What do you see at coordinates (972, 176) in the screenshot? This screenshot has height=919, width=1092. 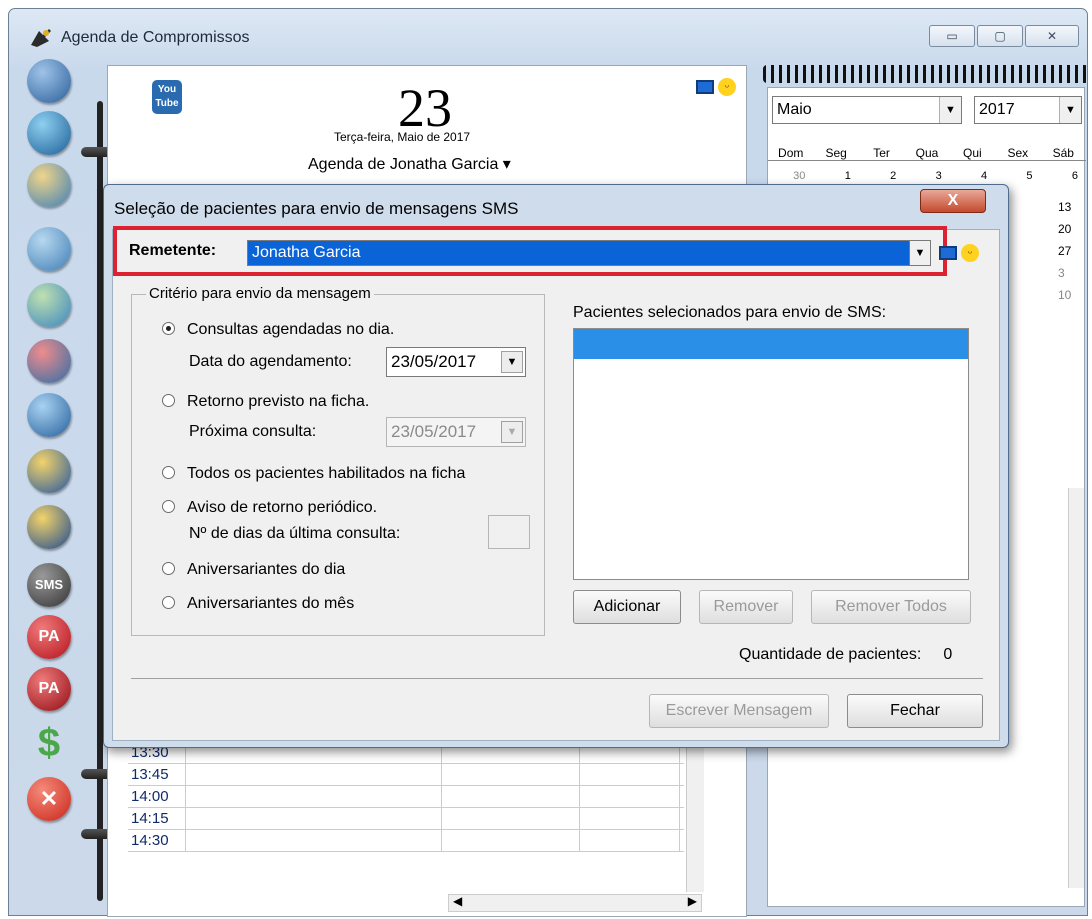 I see `calendar-day: 4` at bounding box center [972, 176].